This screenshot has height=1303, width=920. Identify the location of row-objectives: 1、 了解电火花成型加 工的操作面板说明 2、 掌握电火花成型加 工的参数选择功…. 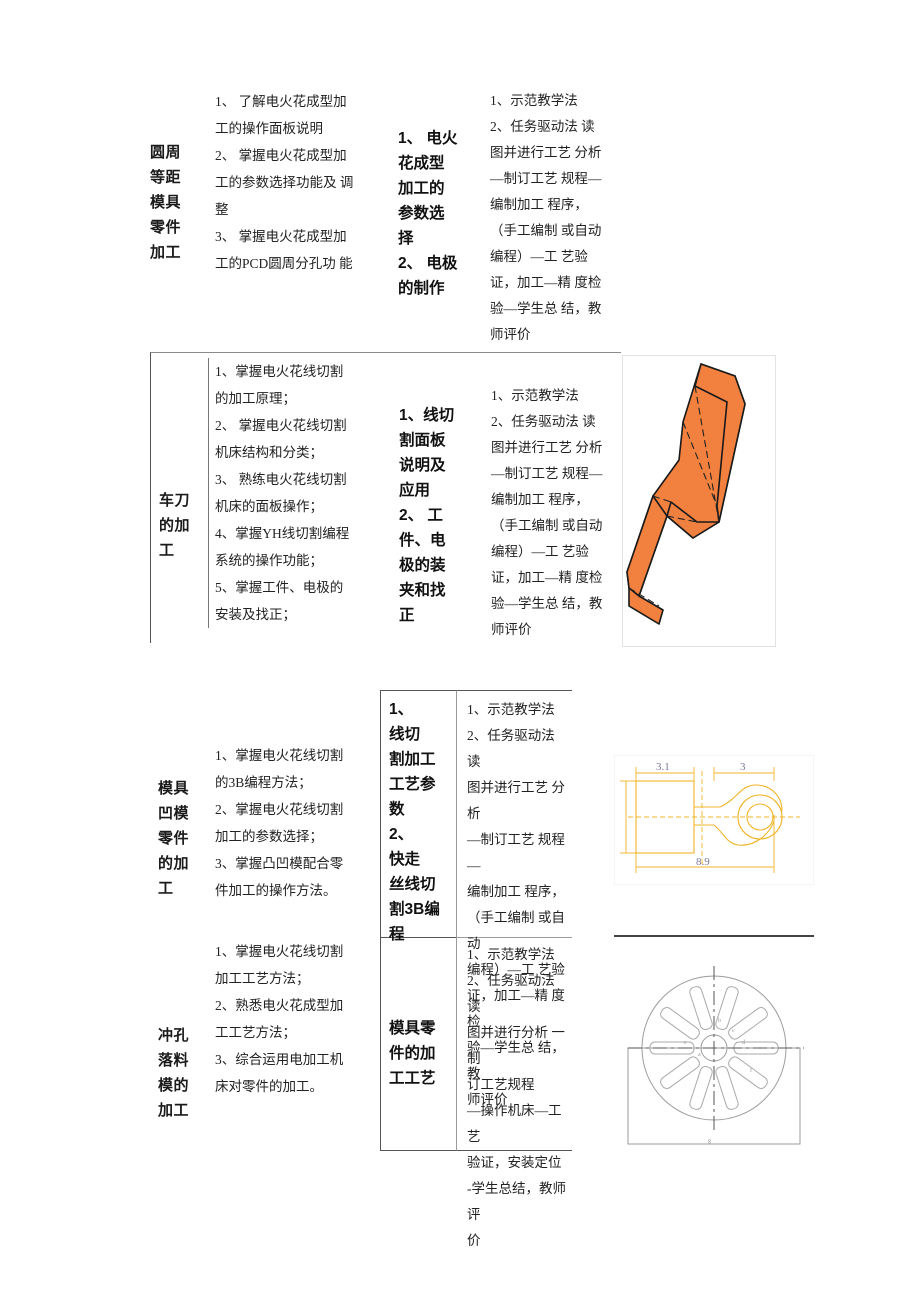
(284, 182).